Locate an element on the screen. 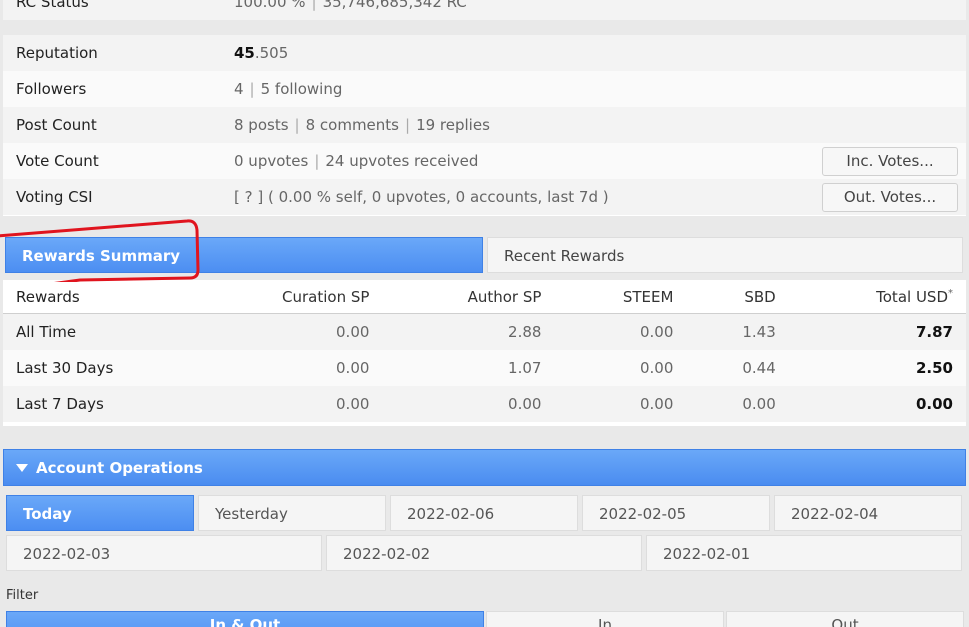 This screenshot has height=627, width=969. row-label: Last 7 Days is located at coordinates (95, 404).